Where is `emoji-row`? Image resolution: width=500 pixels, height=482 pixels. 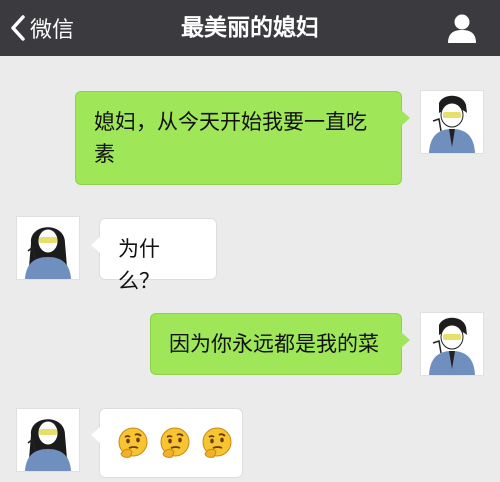
emoji-row is located at coordinates (174, 443).